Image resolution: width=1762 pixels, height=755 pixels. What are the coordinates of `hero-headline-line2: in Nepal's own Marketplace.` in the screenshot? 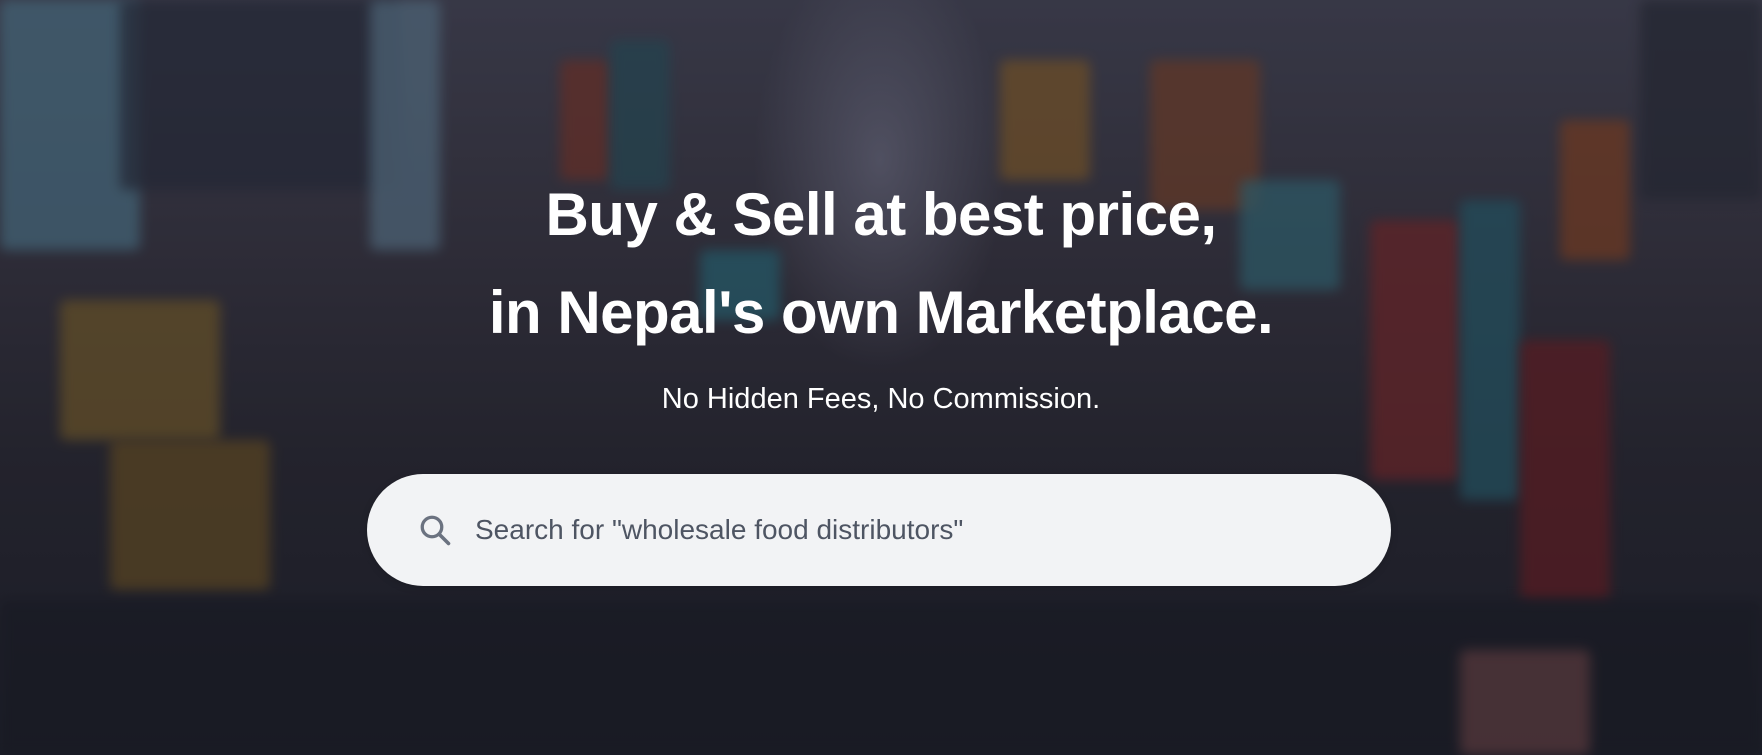 It's located at (881, 312).